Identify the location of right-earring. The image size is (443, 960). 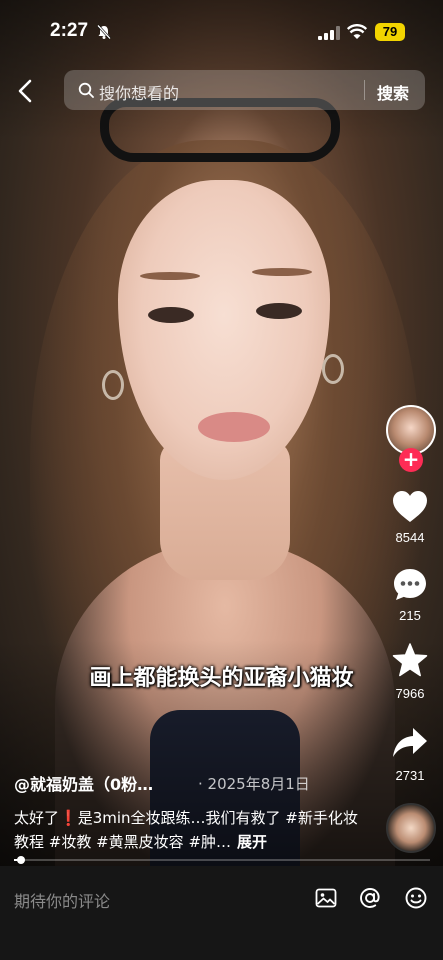
(333, 369).